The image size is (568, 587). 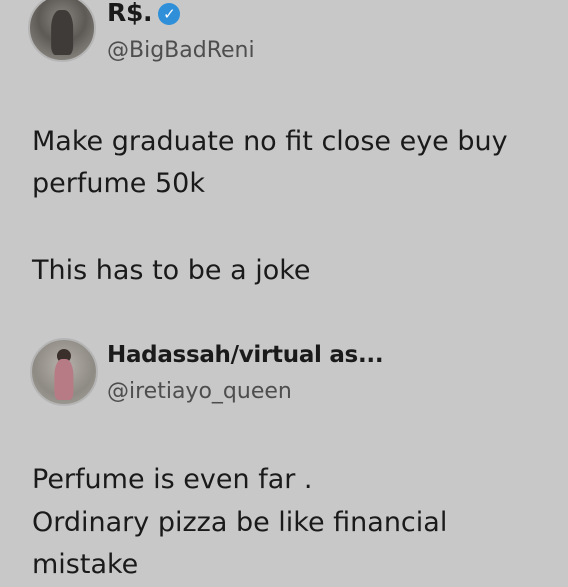 I want to click on tweet-text-line: Ordinary pizza be like financial, so click(x=240, y=522).